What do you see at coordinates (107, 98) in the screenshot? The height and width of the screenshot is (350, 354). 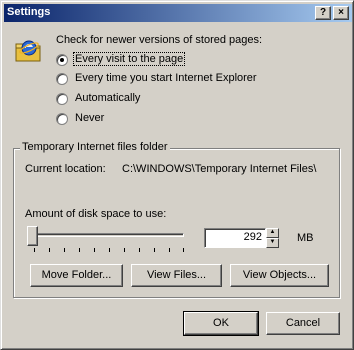 I see `radio-label: Automatically` at bounding box center [107, 98].